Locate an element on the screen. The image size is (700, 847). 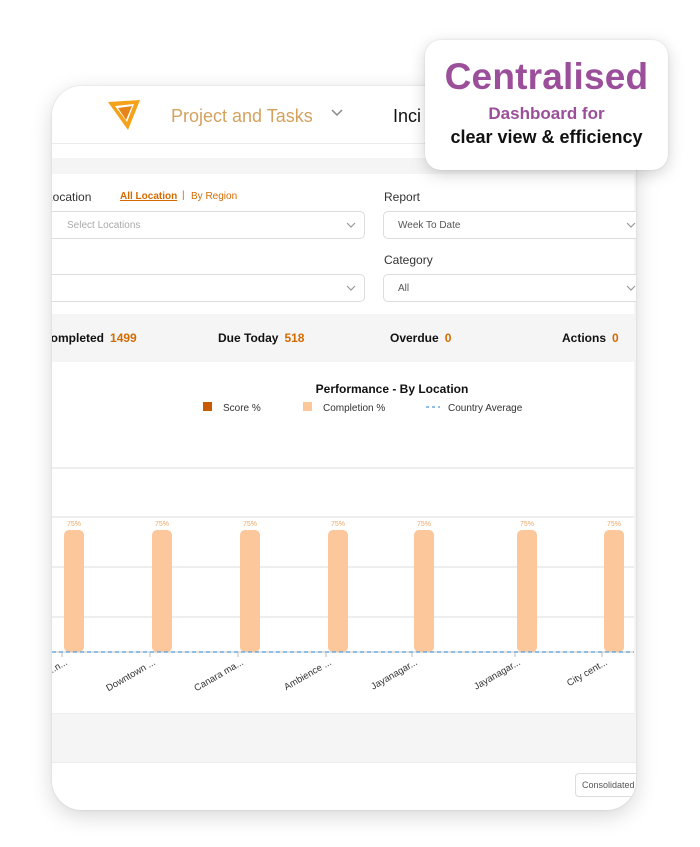
legend-label: Country Average is located at coordinates (485, 408).